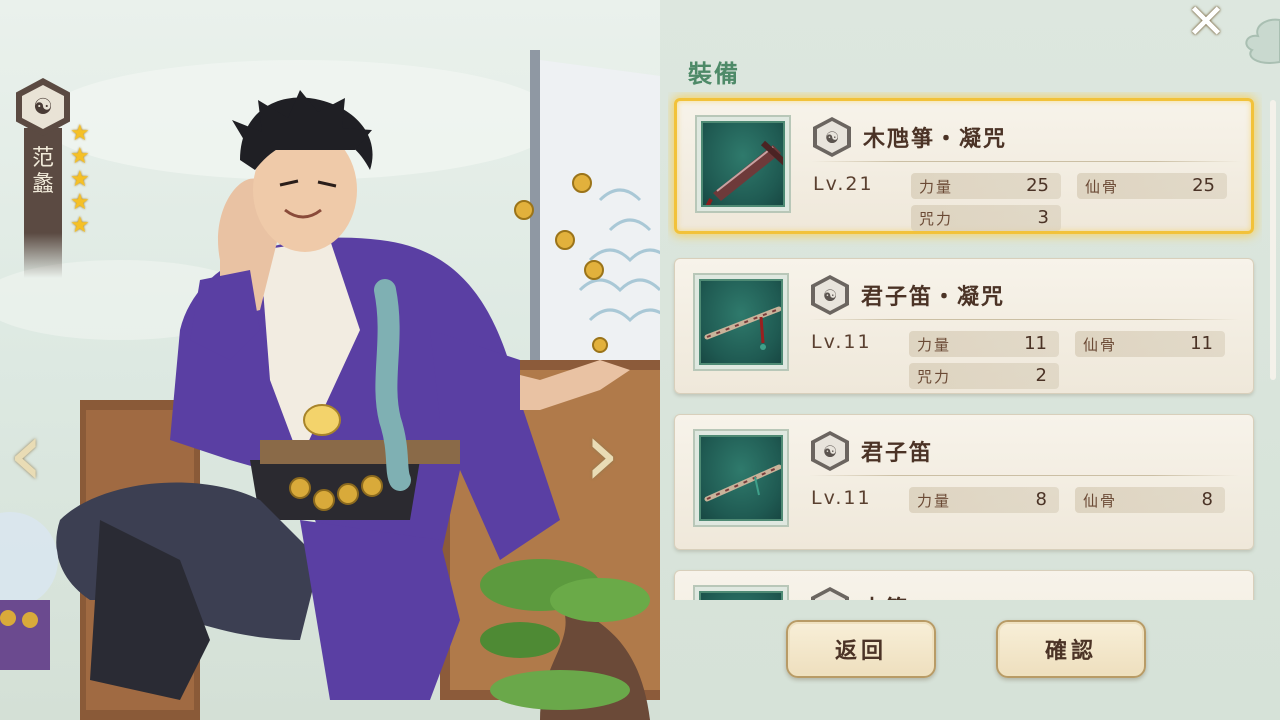  I want to click on scrollbar, so click(1273, 240).